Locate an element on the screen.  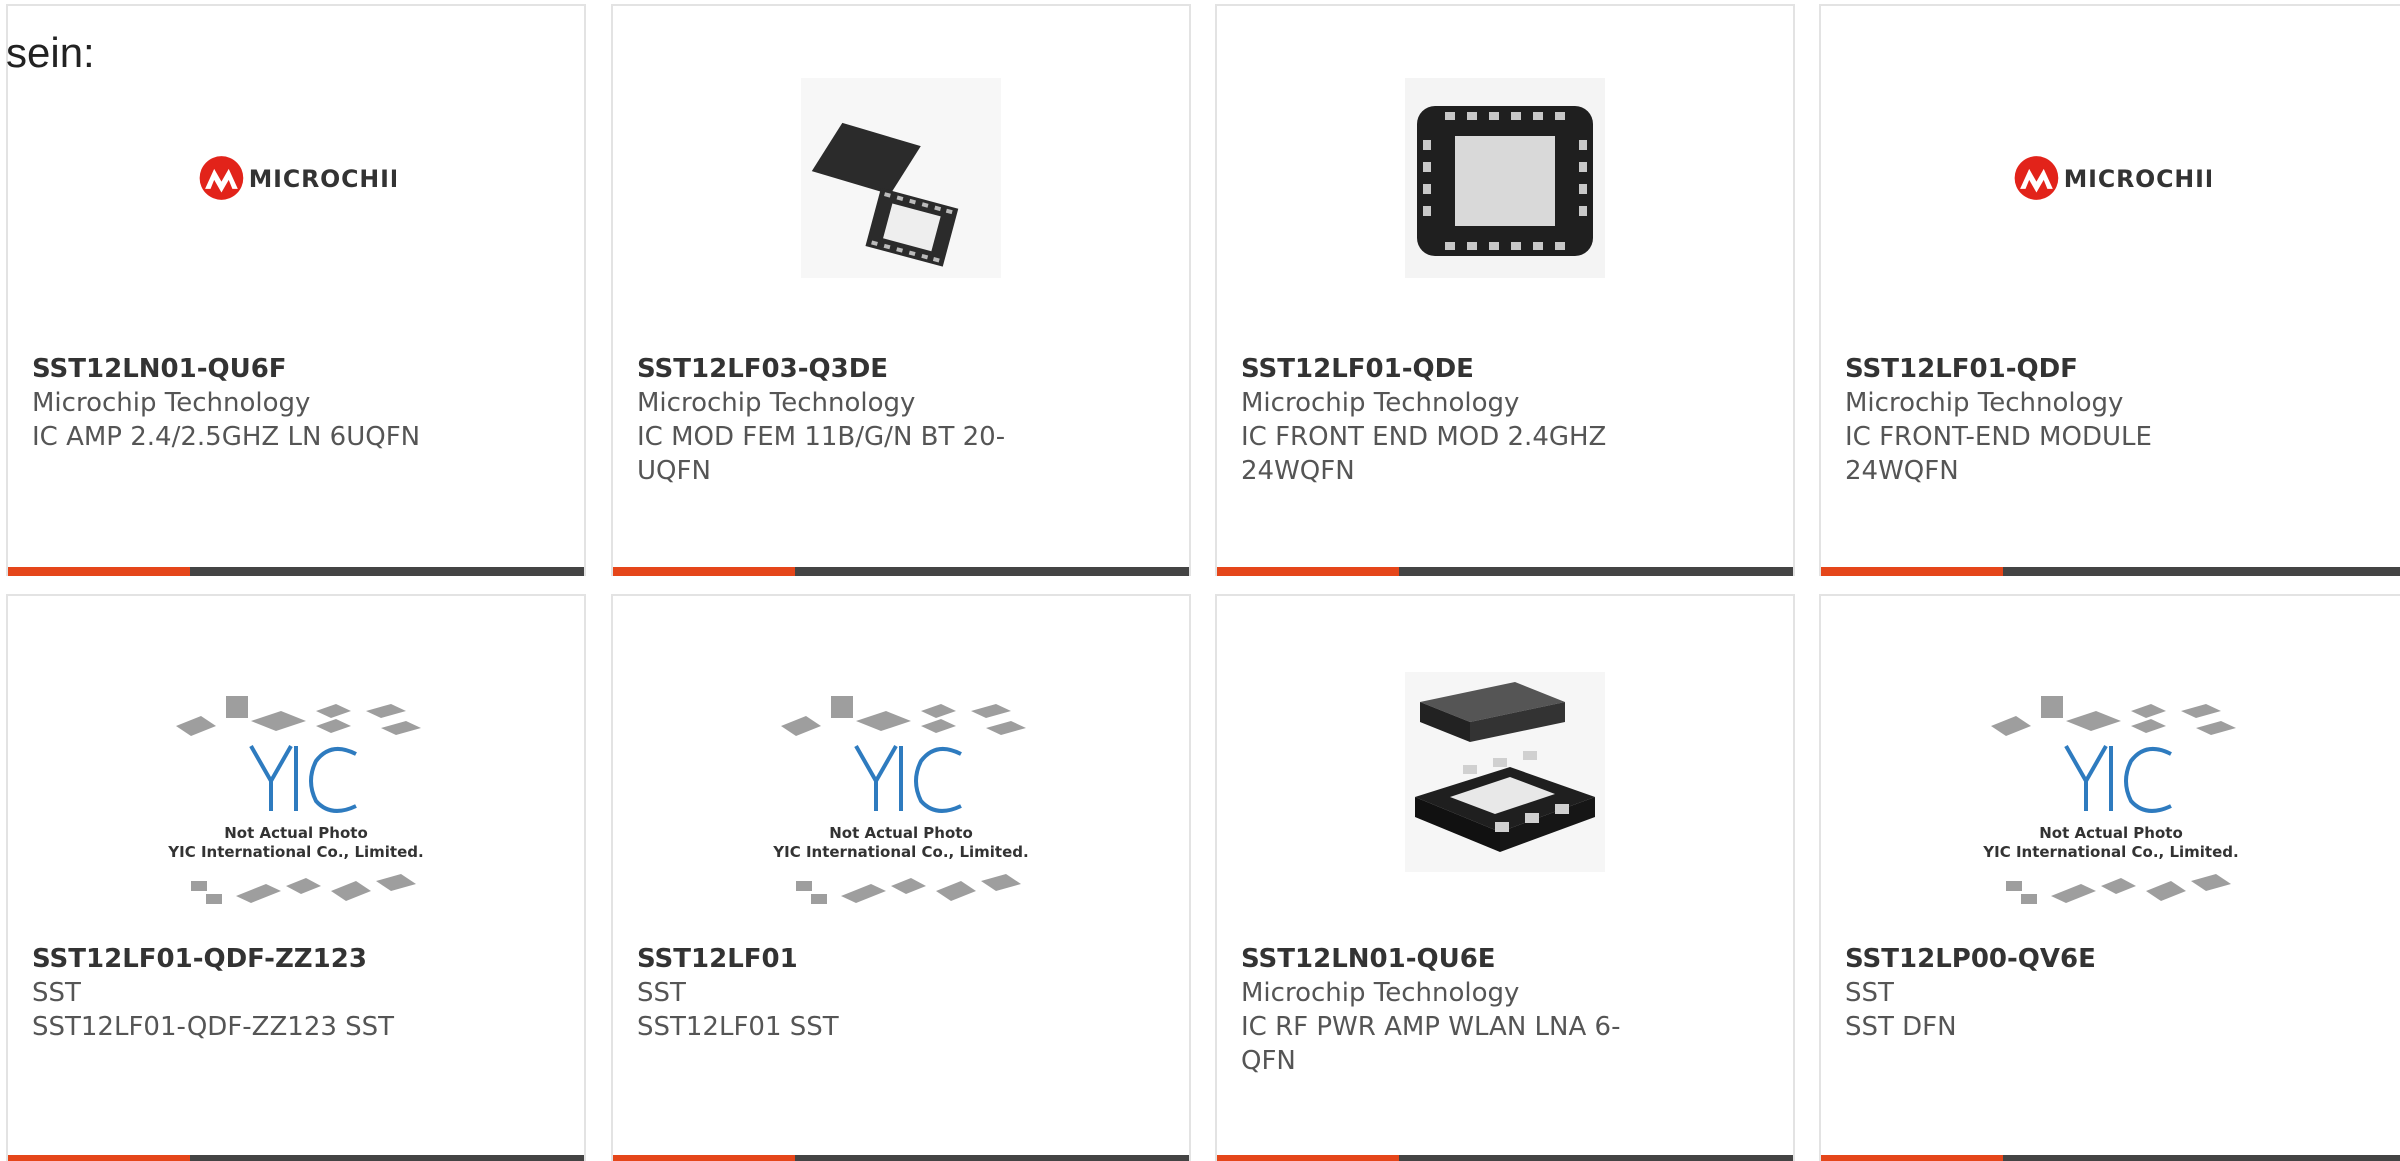
part-number: SST12LP00-QV6E is located at coordinates (2045, 959).